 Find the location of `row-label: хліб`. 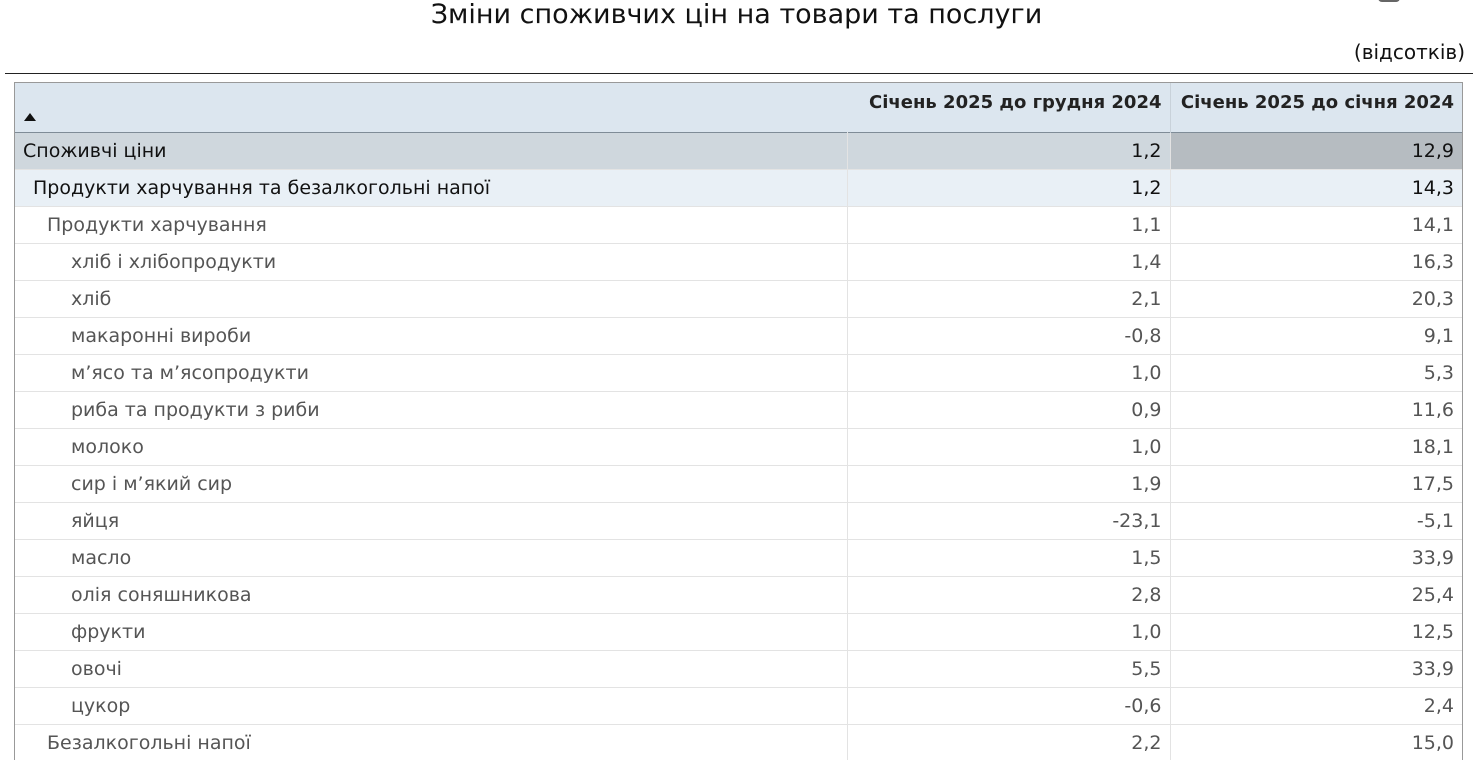

row-label: хліб is located at coordinates (431, 298).